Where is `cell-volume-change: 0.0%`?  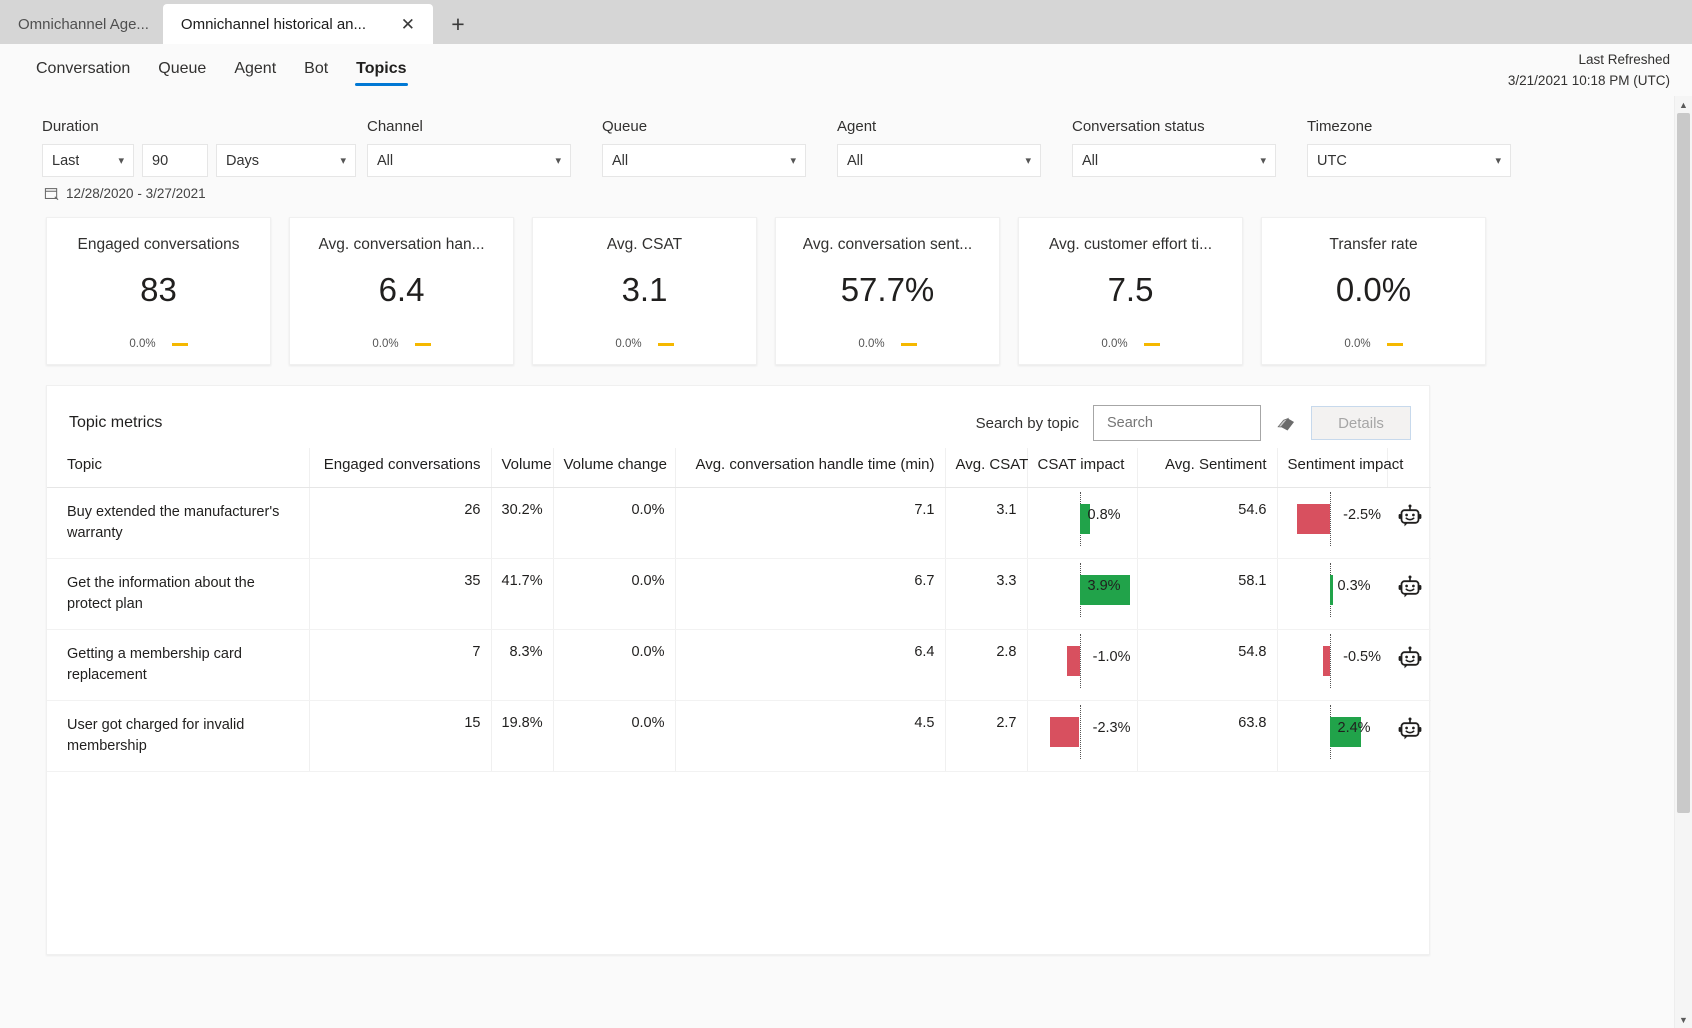 cell-volume-change: 0.0% is located at coordinates (613, 736).